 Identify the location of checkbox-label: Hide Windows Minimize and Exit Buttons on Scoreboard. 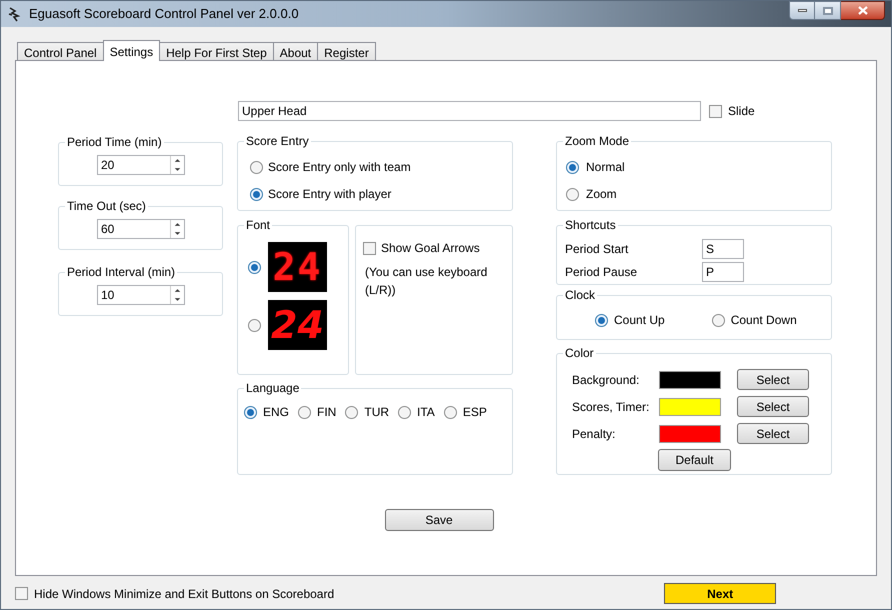
(184, 594).